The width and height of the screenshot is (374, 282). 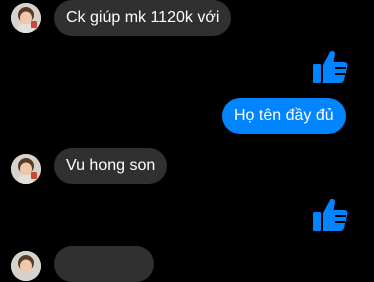 I want to click on incoming-message: Vu hong son, so click(x=111, y=166).